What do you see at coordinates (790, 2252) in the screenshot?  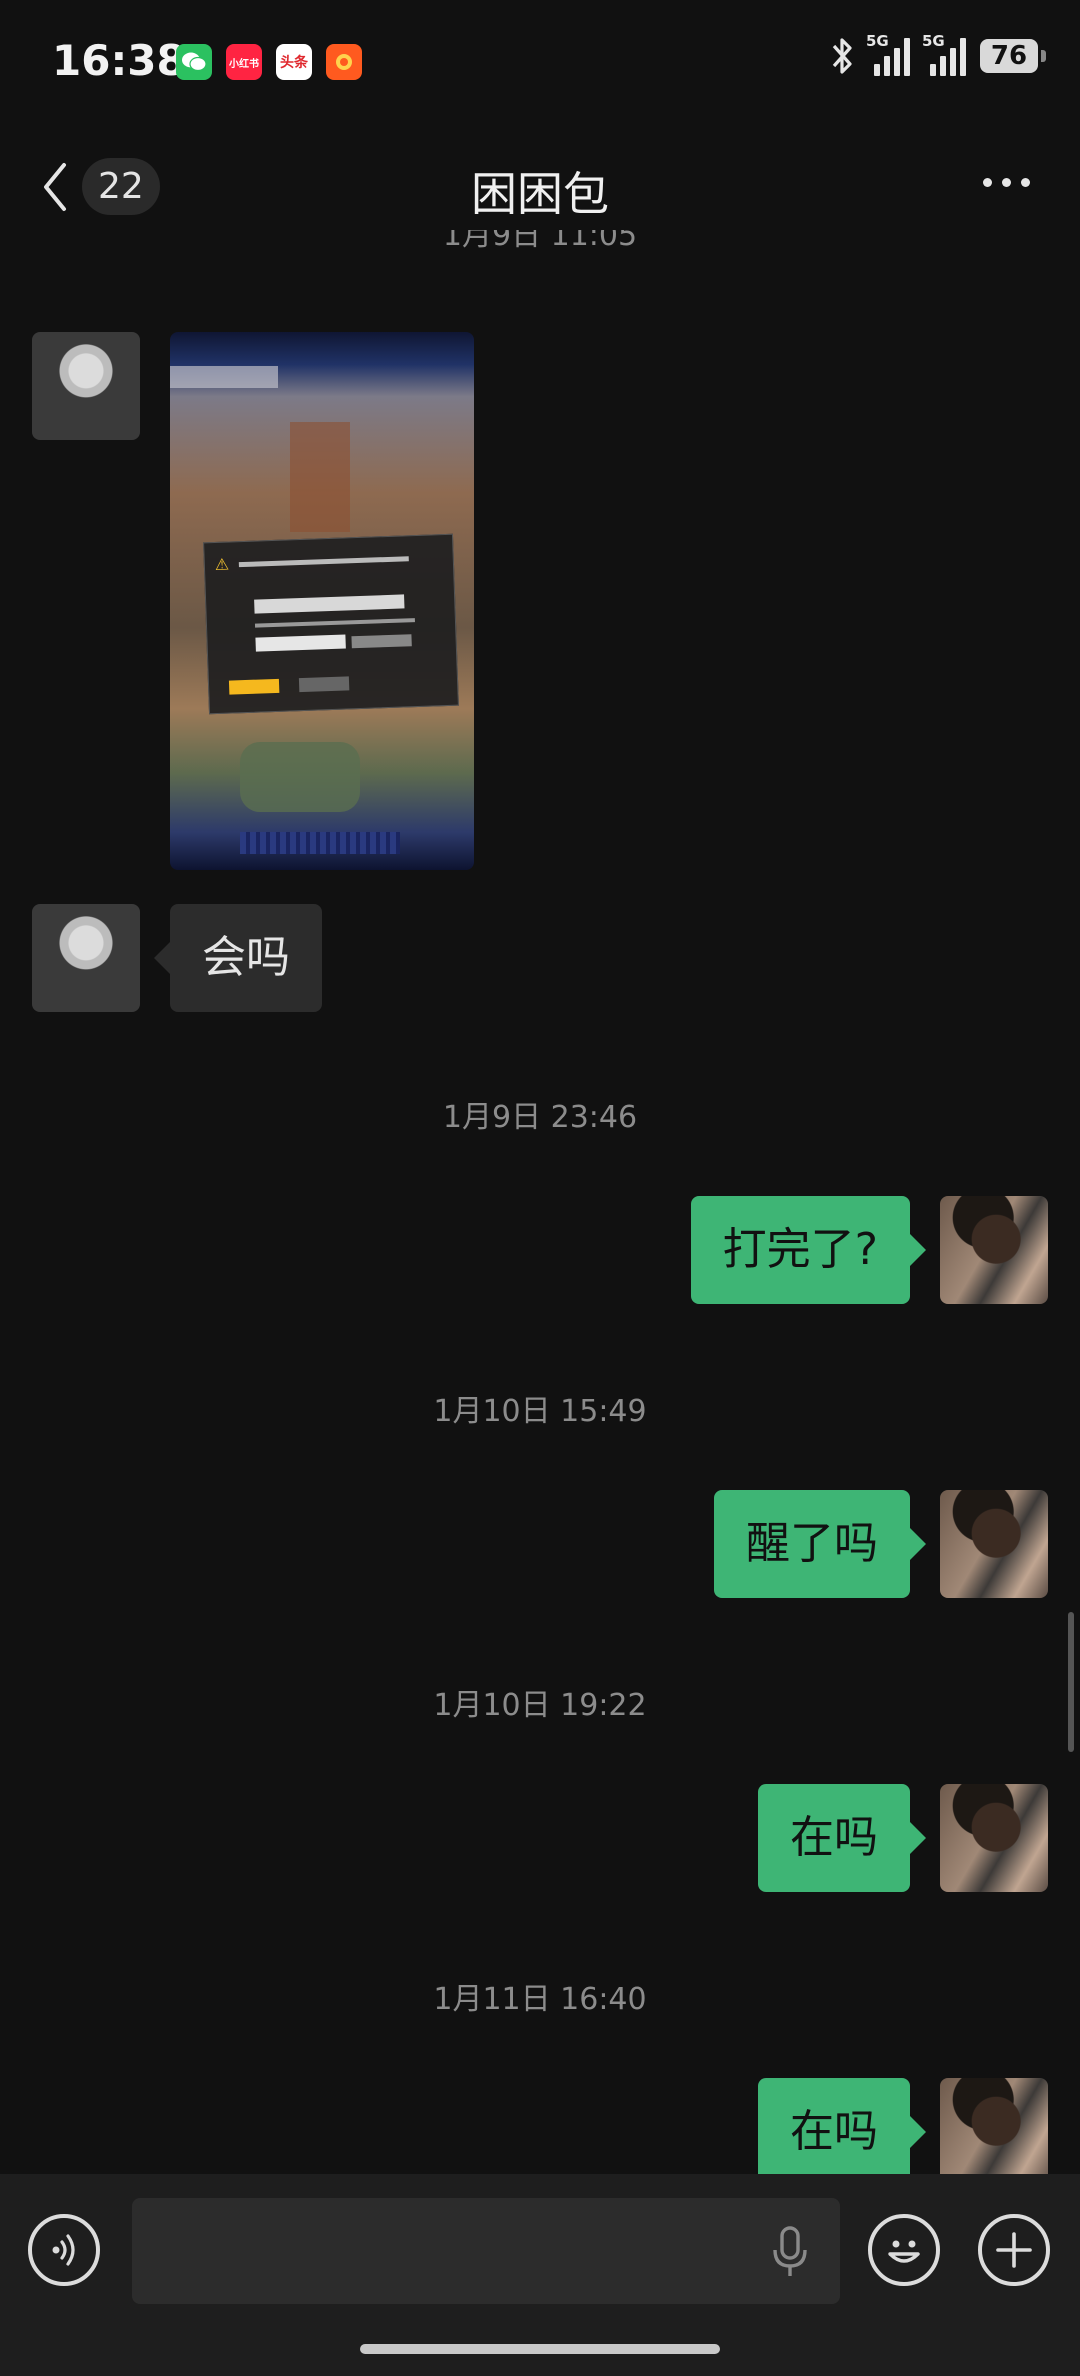 I see `mic-icon` at bounding box center [790, 2252].